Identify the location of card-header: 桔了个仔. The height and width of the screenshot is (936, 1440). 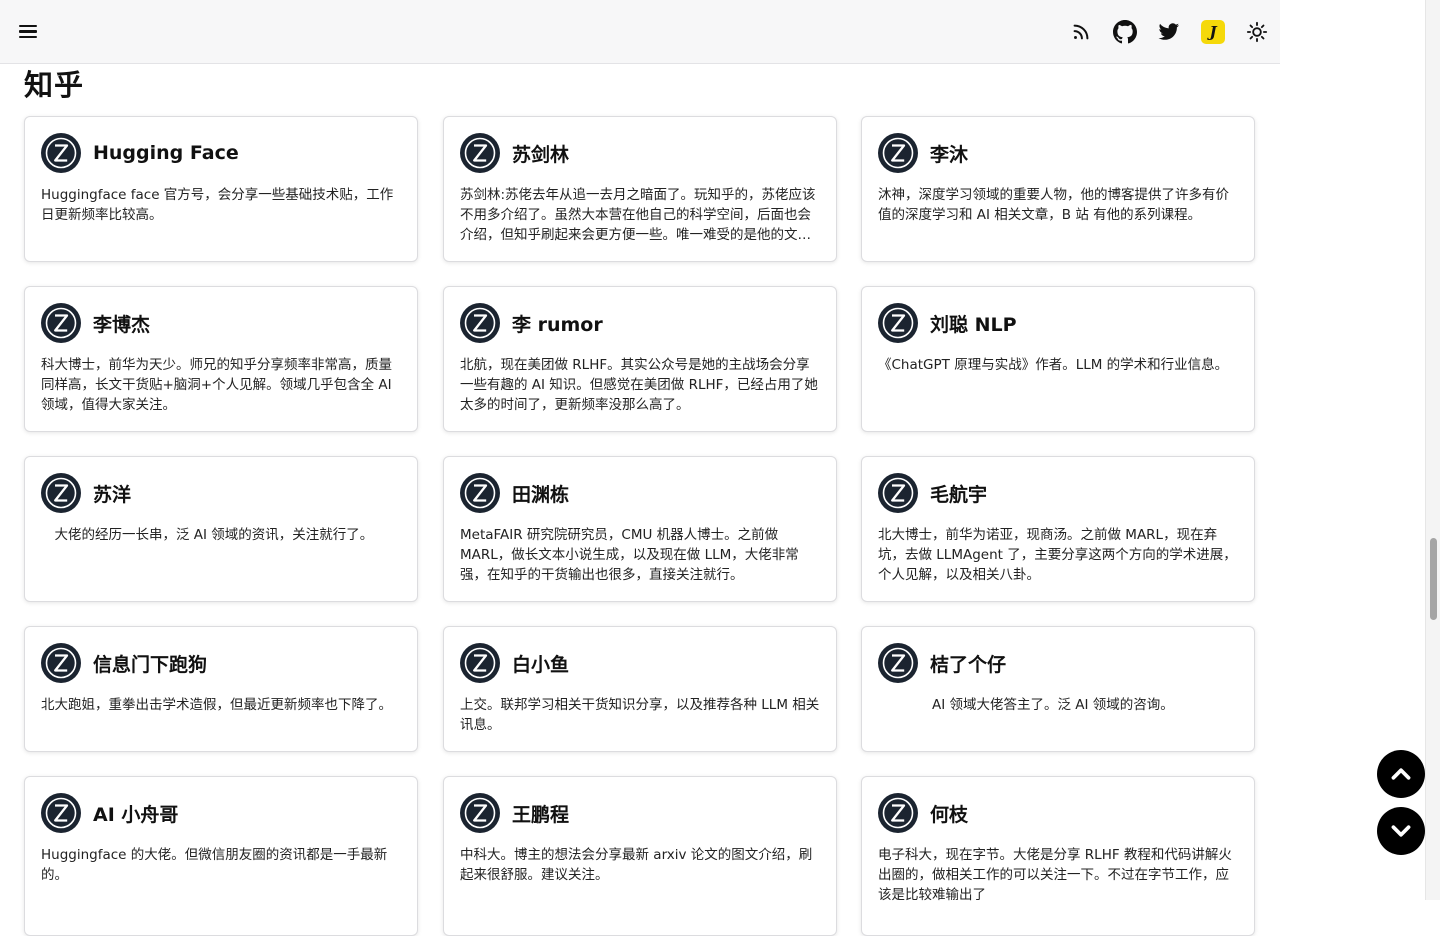
(1058, 663).